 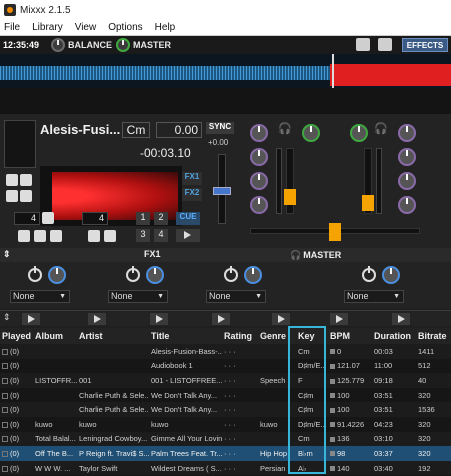 I want to click on master-gain-knob, so click(x=123, y=45).